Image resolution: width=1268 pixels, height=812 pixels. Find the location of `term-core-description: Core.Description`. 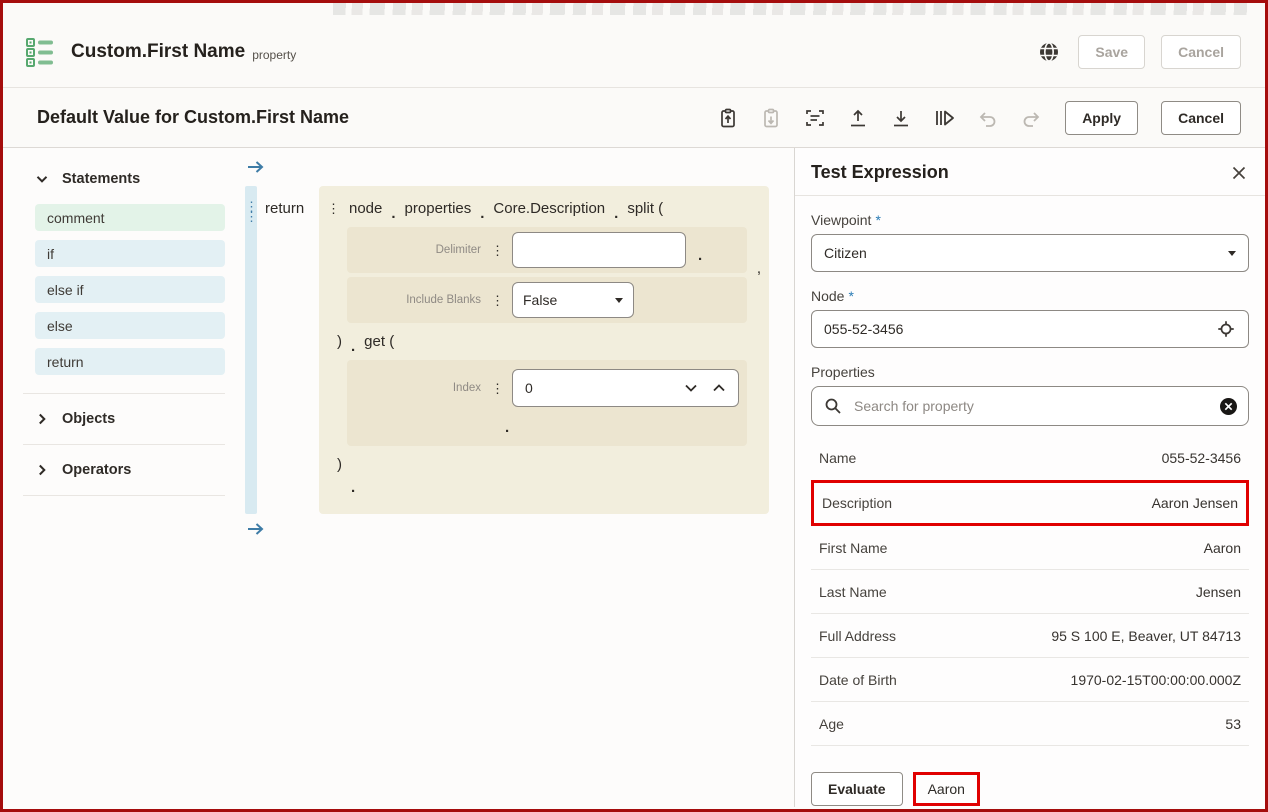

term-core-description: Core.Description is located at coordinates (549, 208).